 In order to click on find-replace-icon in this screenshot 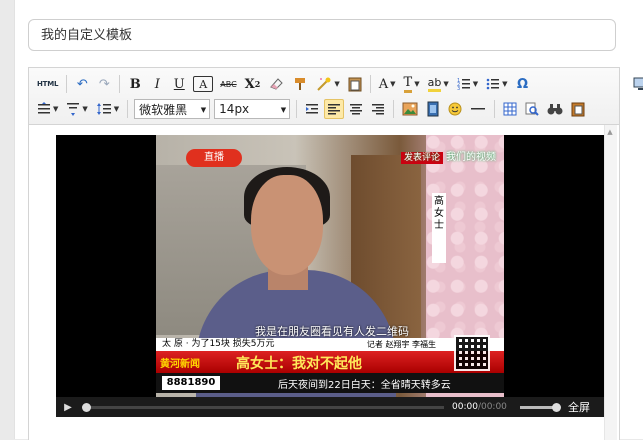, I will do `click(555, 109)`.